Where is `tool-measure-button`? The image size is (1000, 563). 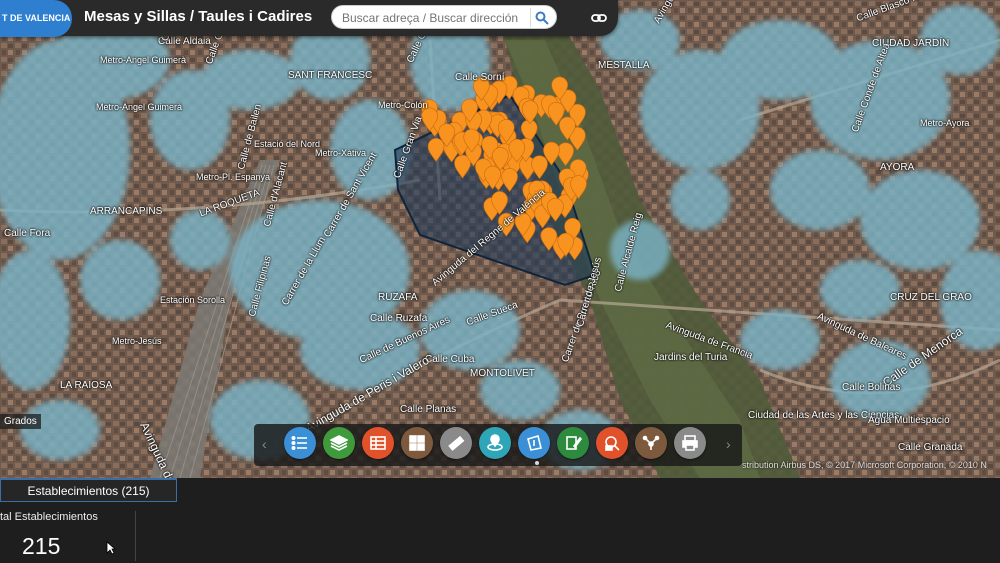
tool-measure-button is located at coordinates (456, 443).